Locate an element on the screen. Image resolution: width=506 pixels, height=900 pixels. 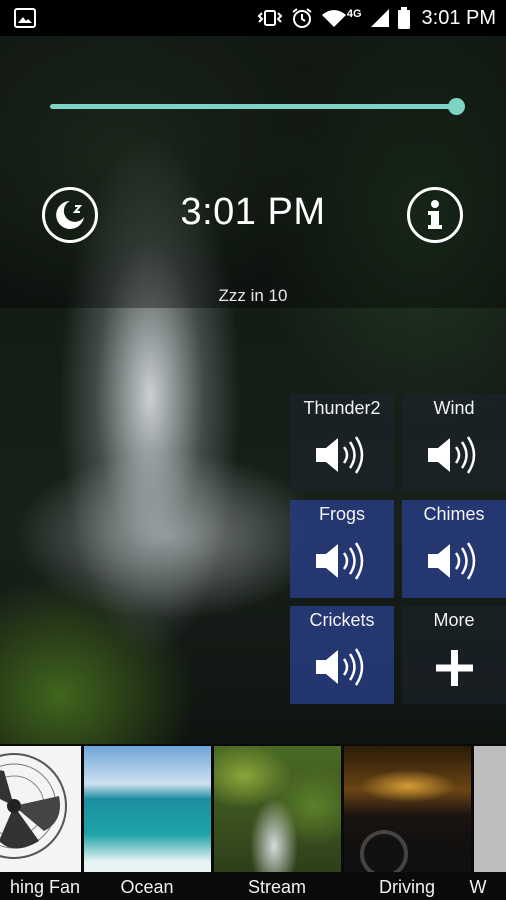
sound-tile-wind: Wind is located at coordinates (454, 443).